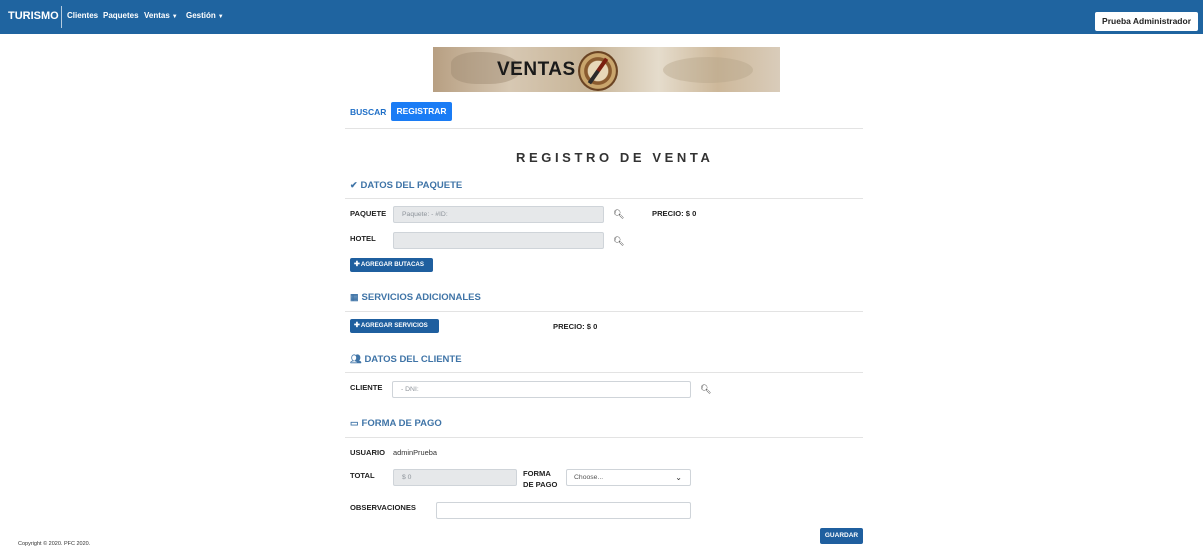 The height and width of the screenshot is (551, 1203). Describe the element at coordinates (157, 15) in the screenshot. I see `nav-item-label: Ventas` at that location.